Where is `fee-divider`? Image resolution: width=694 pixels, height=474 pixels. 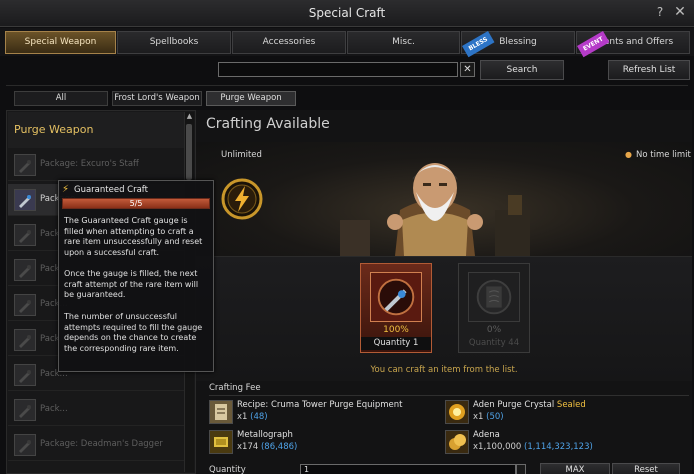 fee-divider is located at coordinates (449, 395).